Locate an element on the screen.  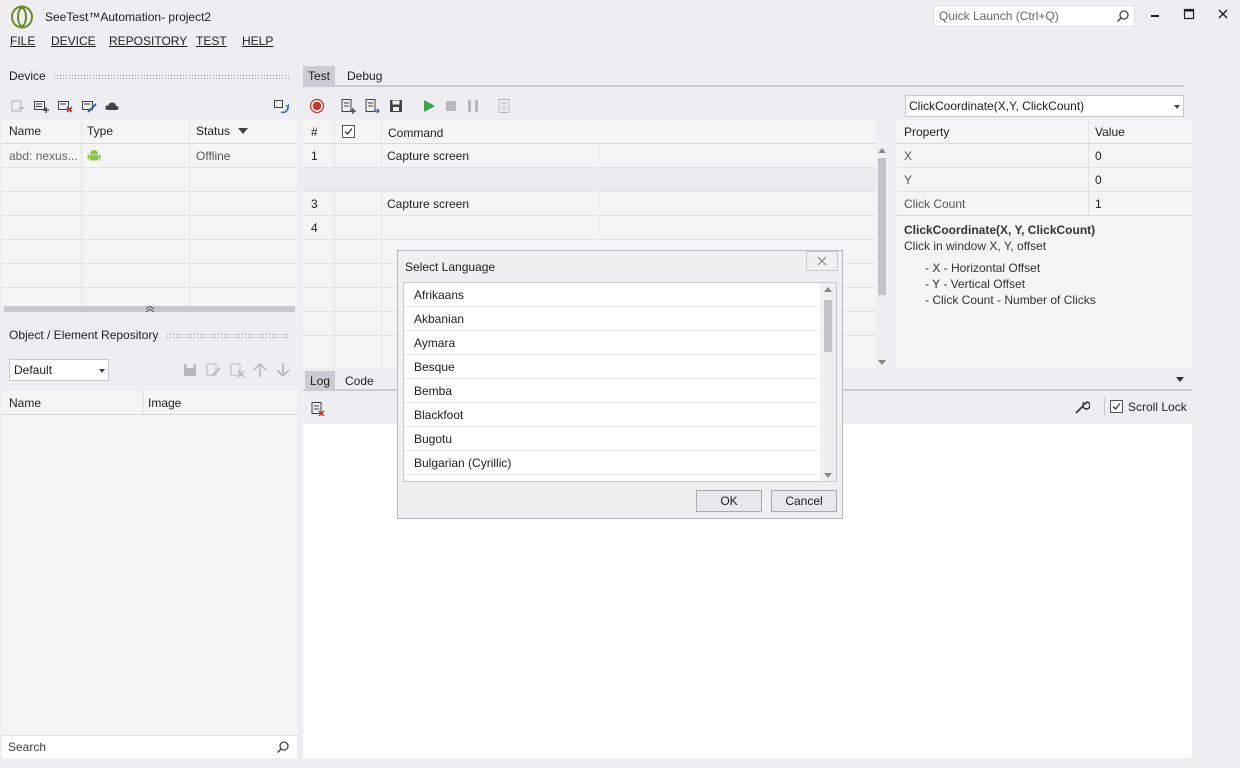
maximize-icon is located at coordinates (1189, 15).